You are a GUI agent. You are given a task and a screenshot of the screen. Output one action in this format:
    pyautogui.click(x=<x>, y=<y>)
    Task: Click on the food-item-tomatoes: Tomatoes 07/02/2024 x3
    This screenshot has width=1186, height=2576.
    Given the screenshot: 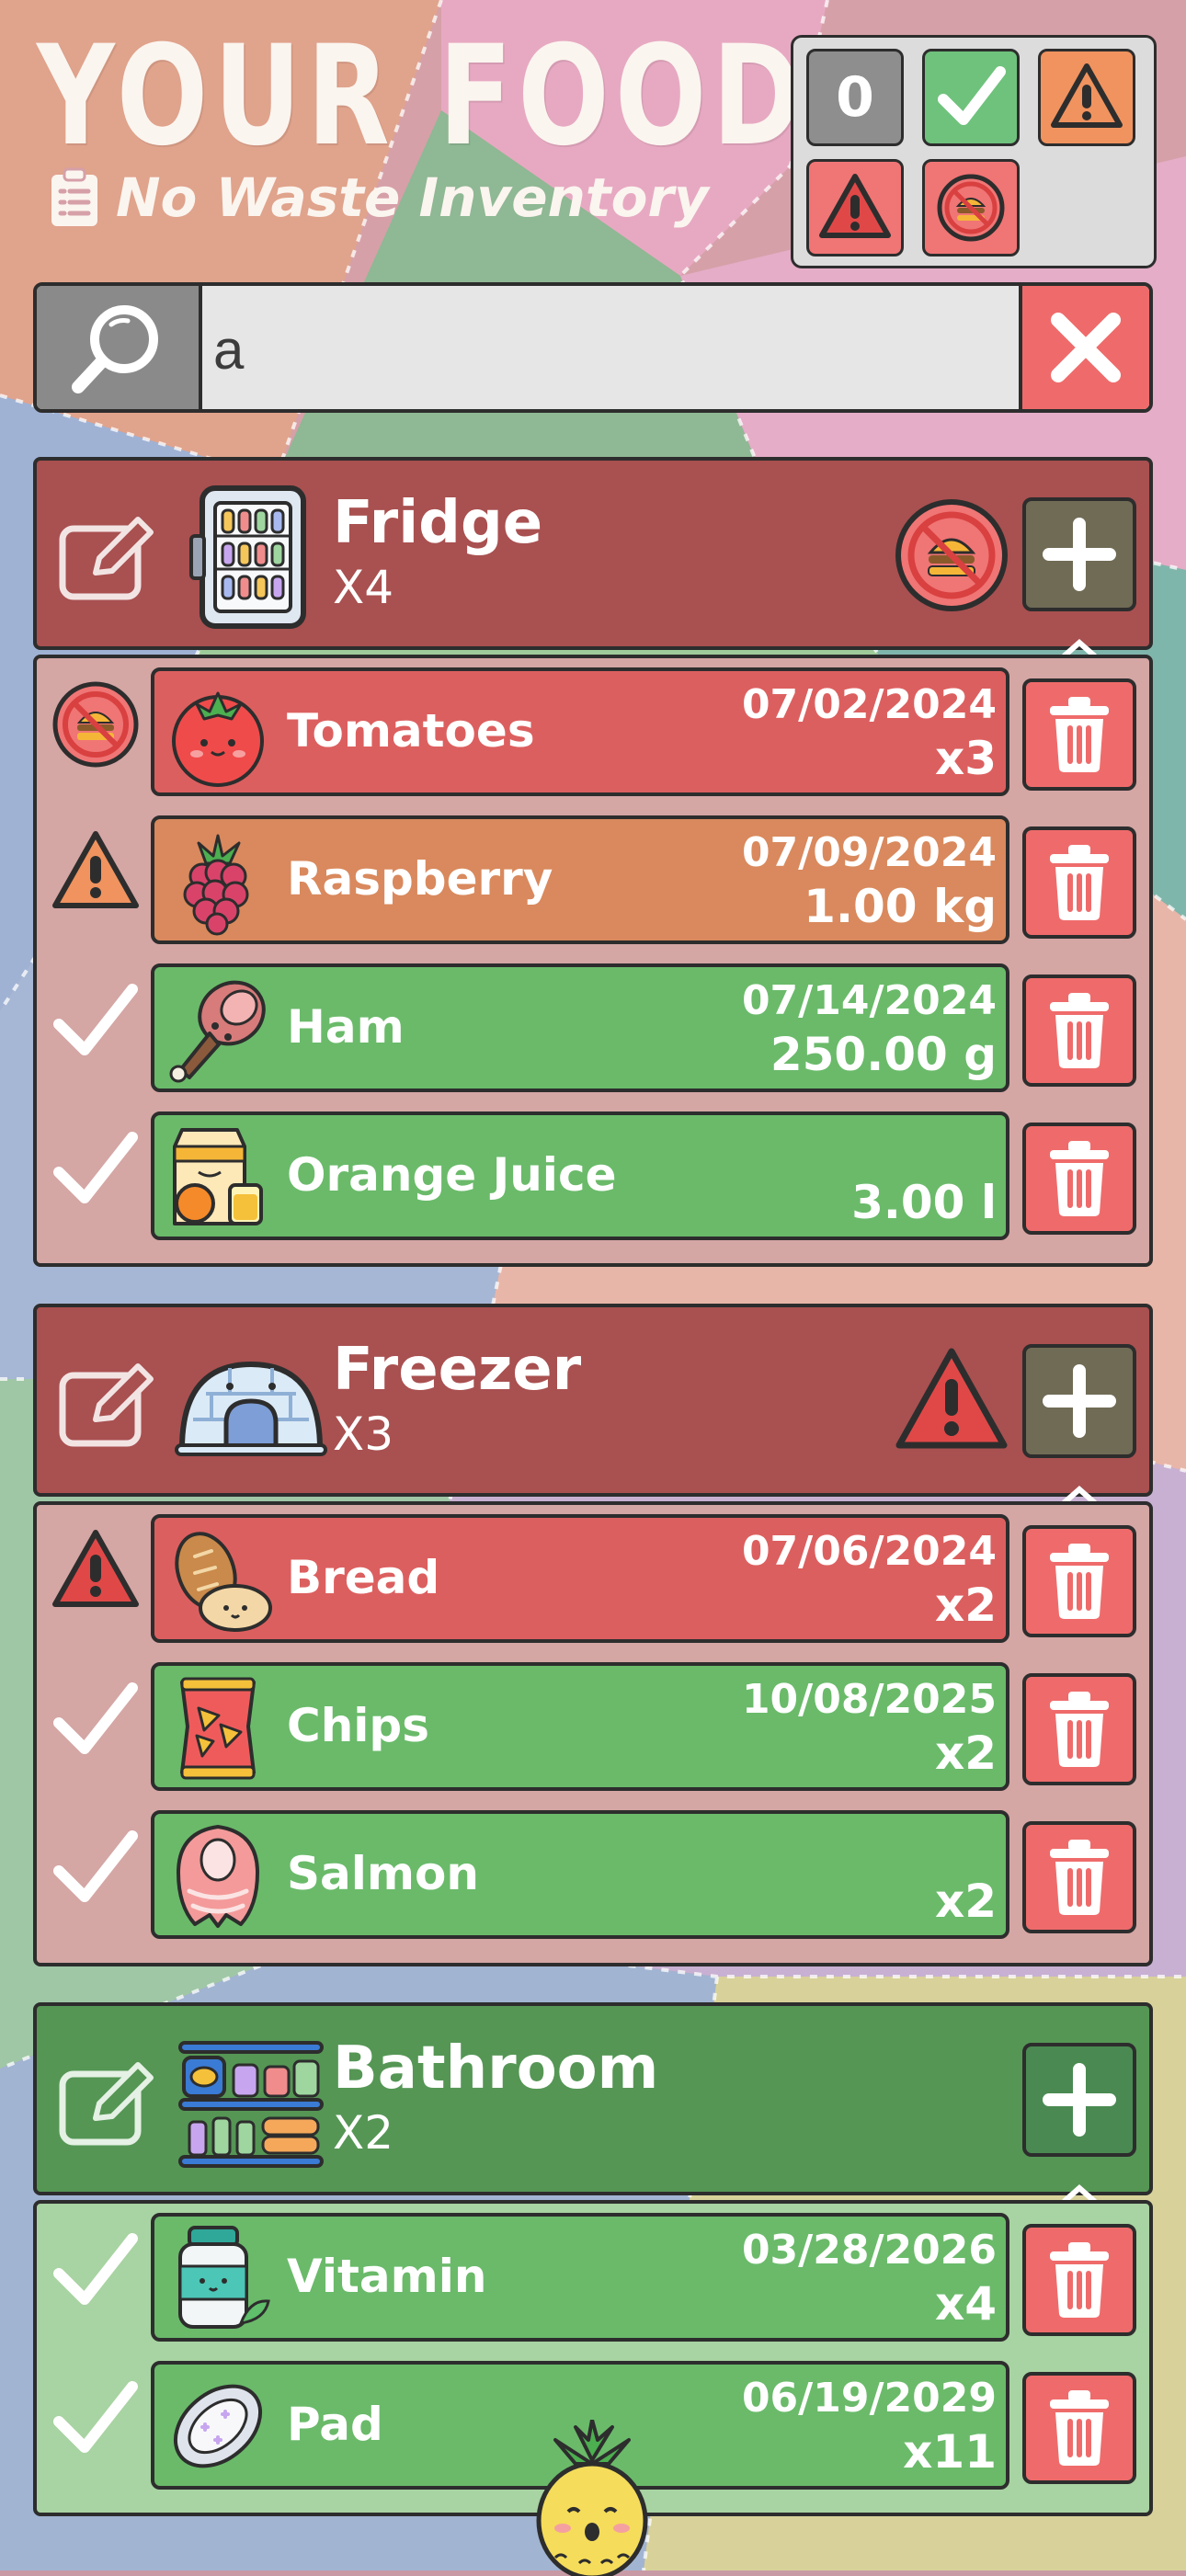 What is the action you would take?
    pyautogui.click(x=593, y=727)
    